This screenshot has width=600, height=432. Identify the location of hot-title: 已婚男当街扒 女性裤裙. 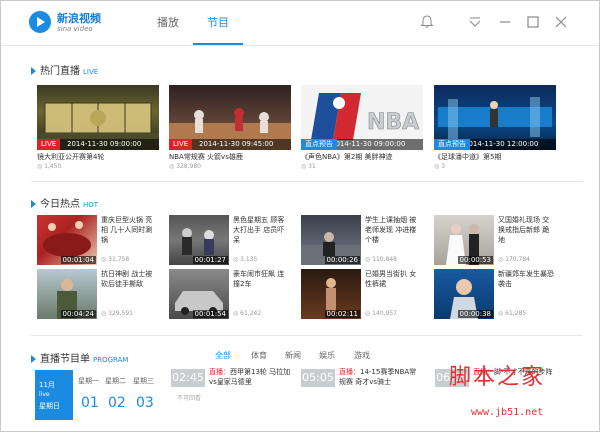
(394, 279).